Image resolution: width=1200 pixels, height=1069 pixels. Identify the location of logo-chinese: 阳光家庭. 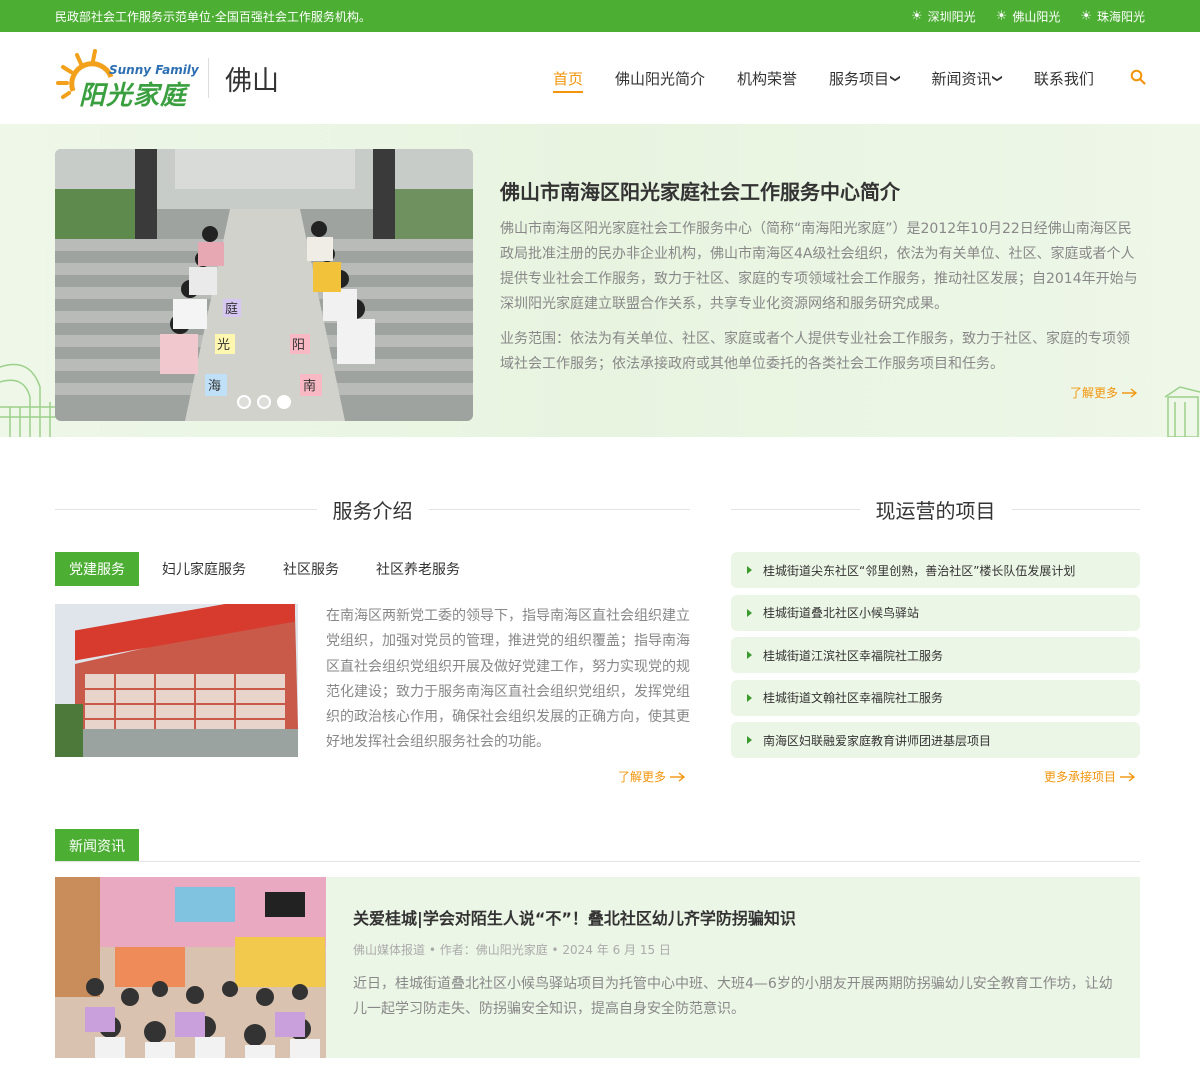
(133, 96).